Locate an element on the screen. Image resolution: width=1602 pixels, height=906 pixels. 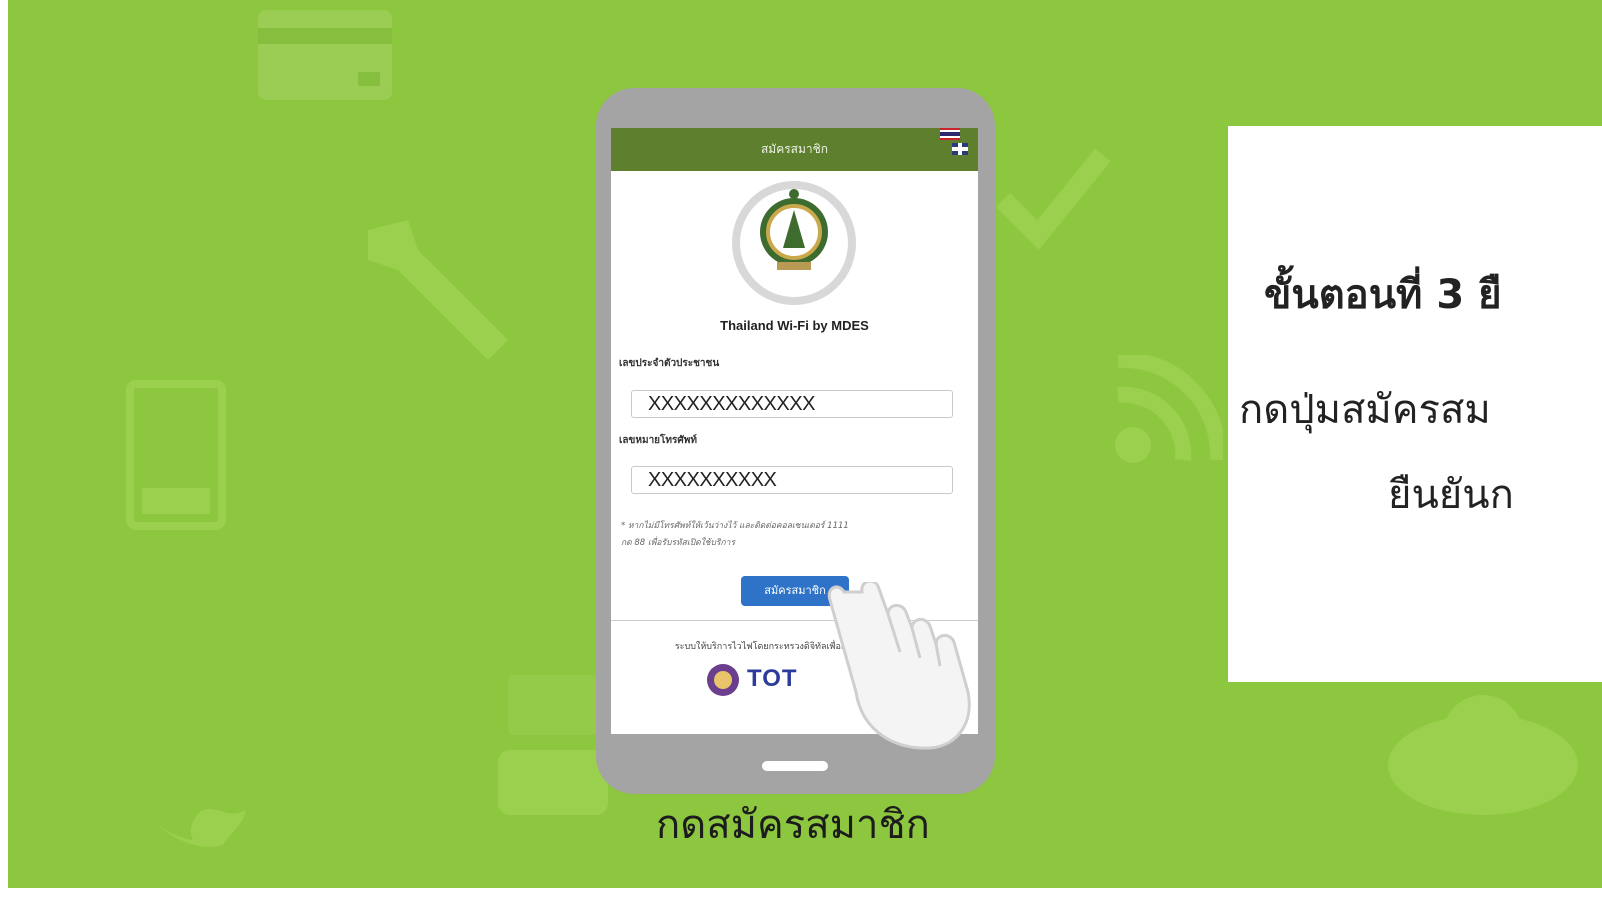
header-title: สมัครสมาชิก is located at coordinates (794, 149).